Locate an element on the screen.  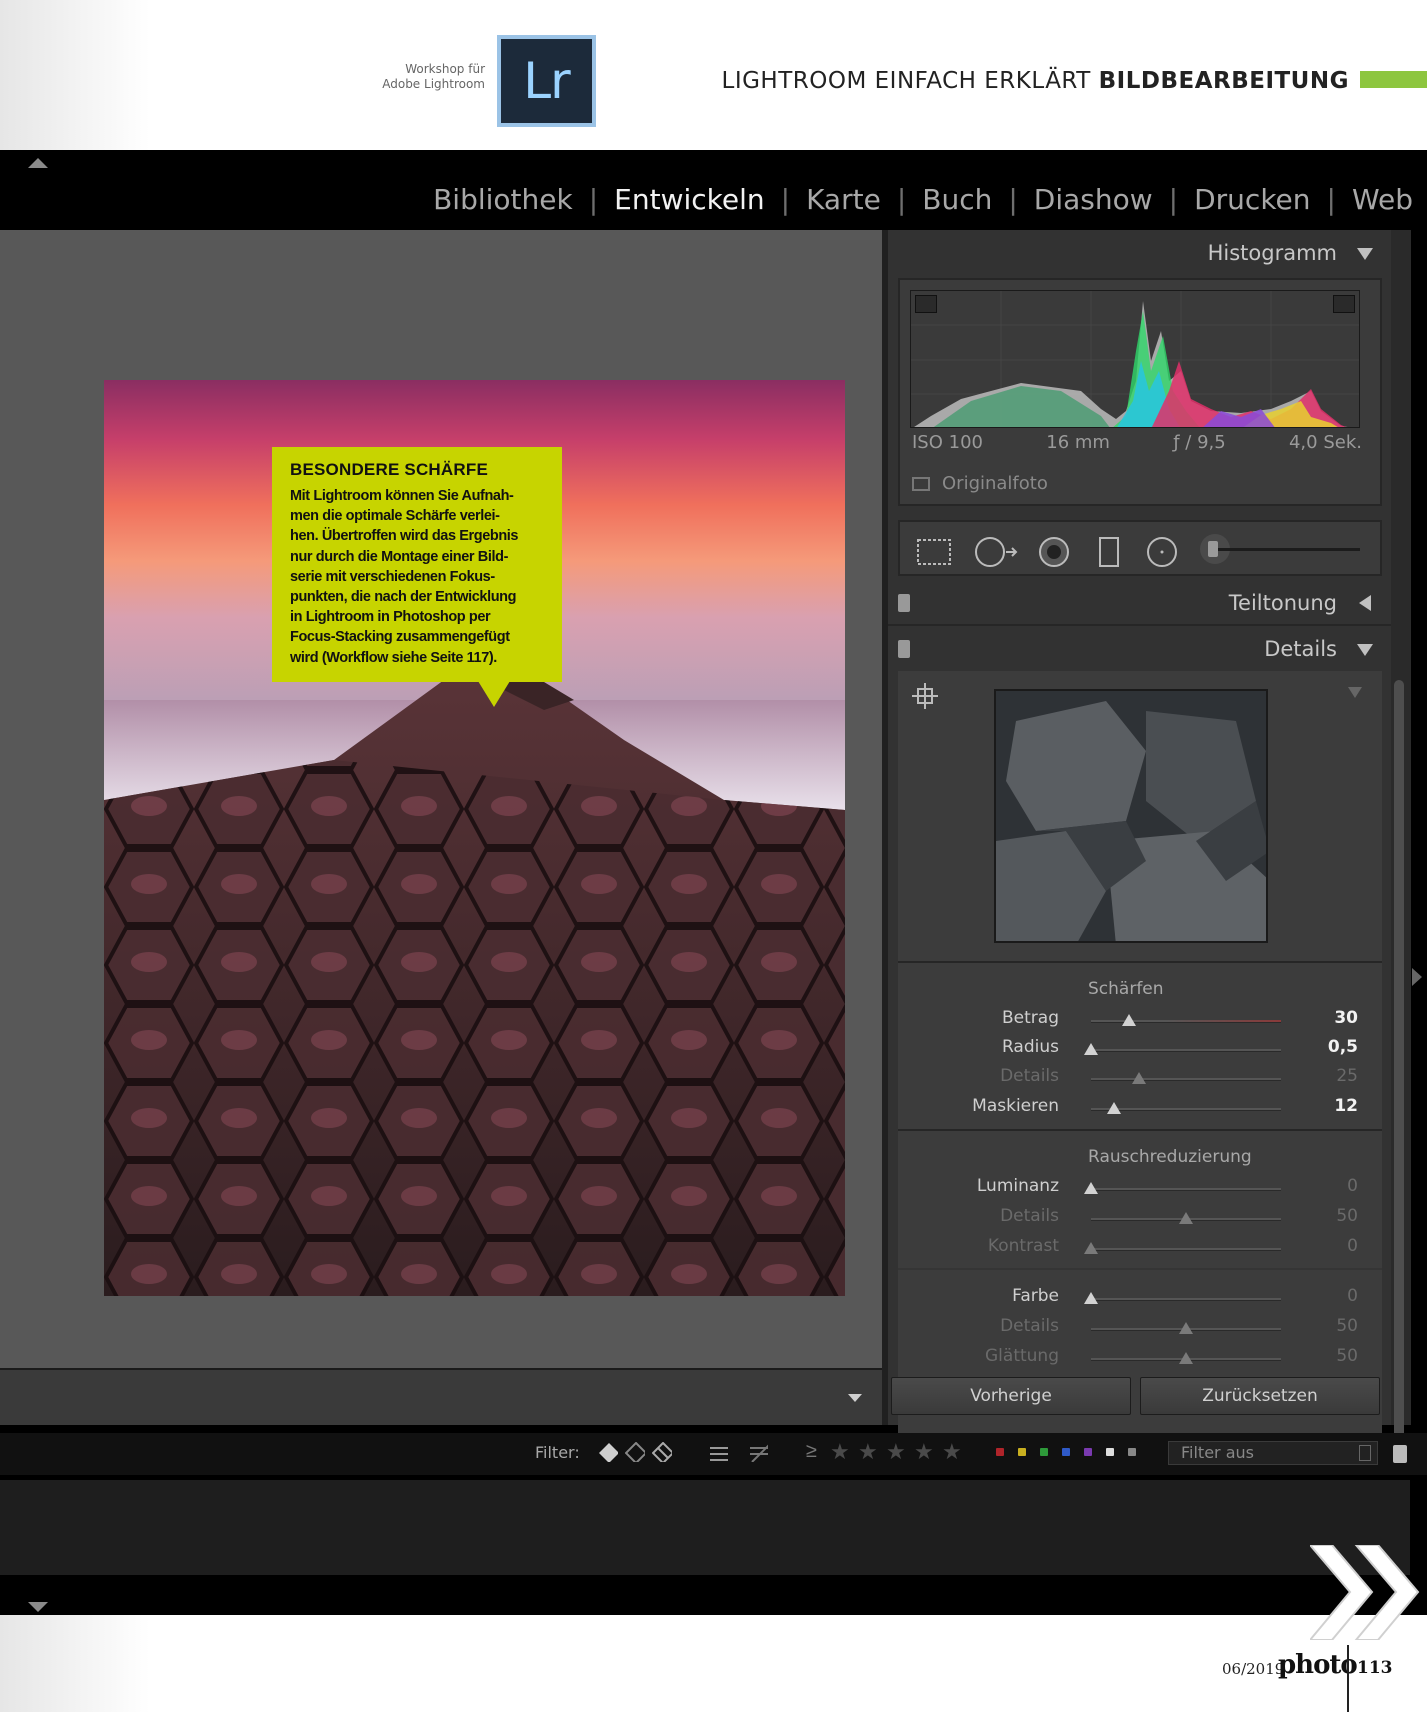
slider-luminance-detail: Details 50 is located at coordinates (1140, 1218).